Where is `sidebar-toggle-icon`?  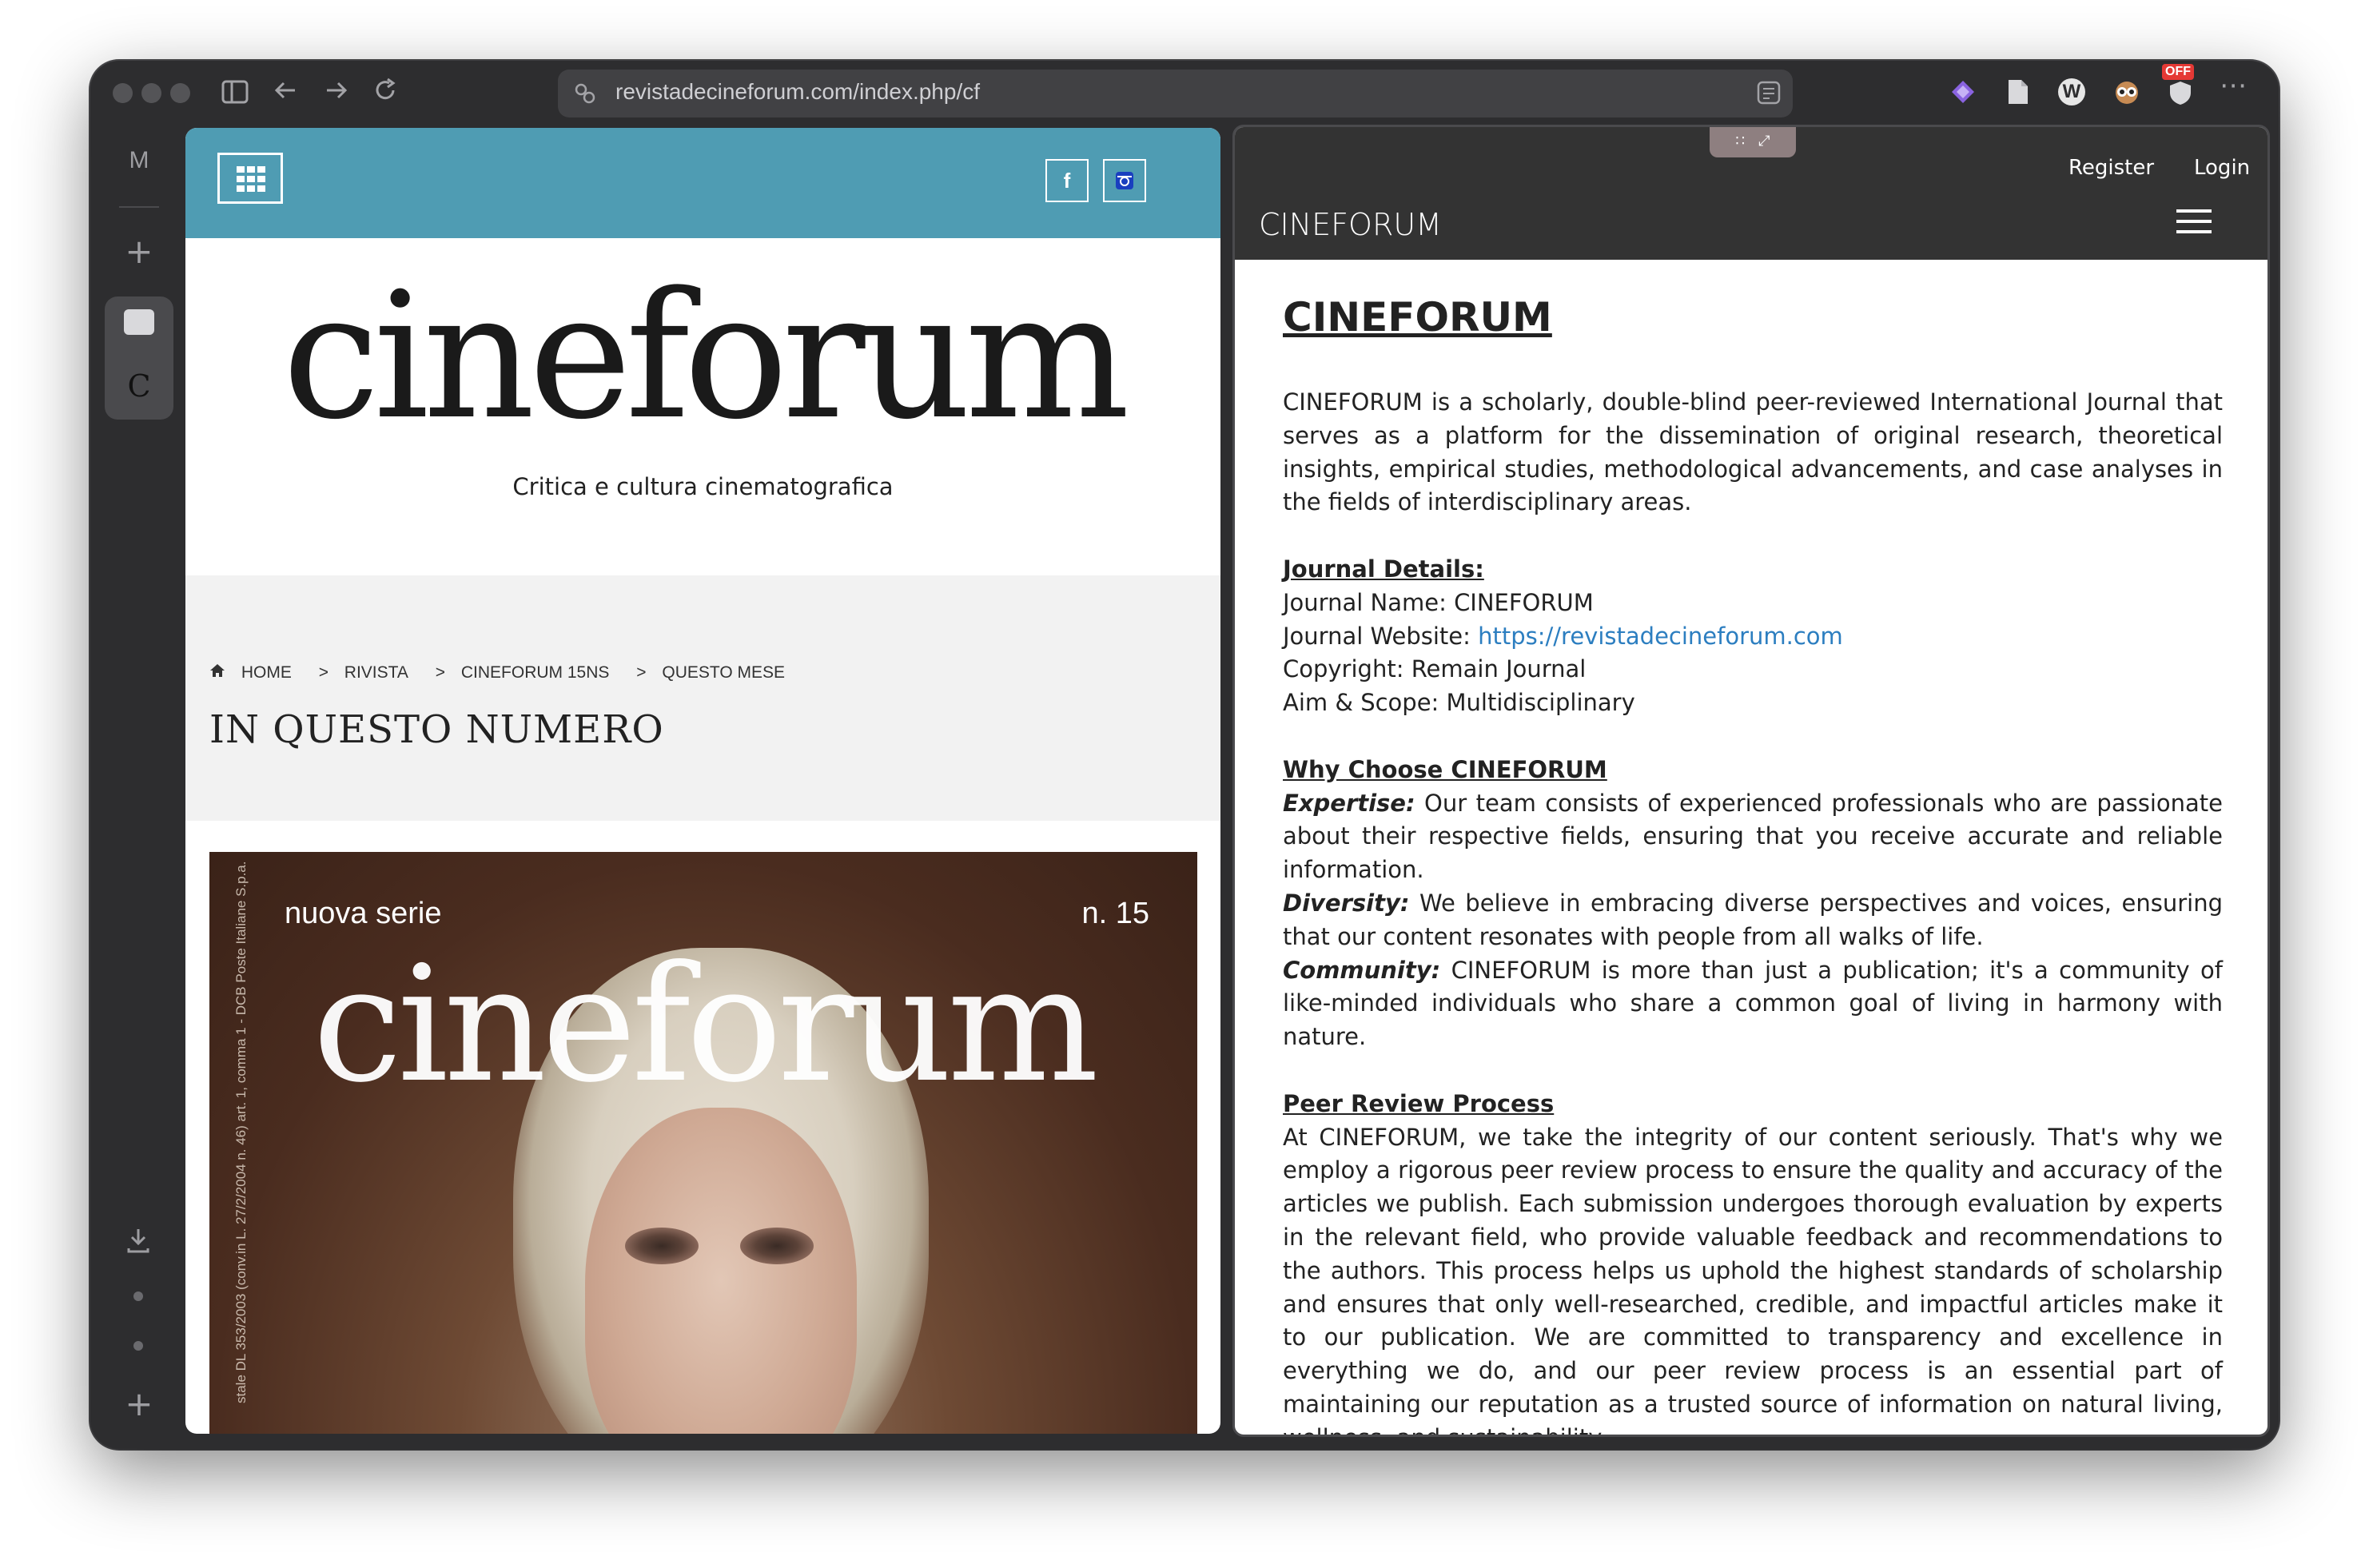 sidebar-toggle-icon is located at coordinates (235, 94).